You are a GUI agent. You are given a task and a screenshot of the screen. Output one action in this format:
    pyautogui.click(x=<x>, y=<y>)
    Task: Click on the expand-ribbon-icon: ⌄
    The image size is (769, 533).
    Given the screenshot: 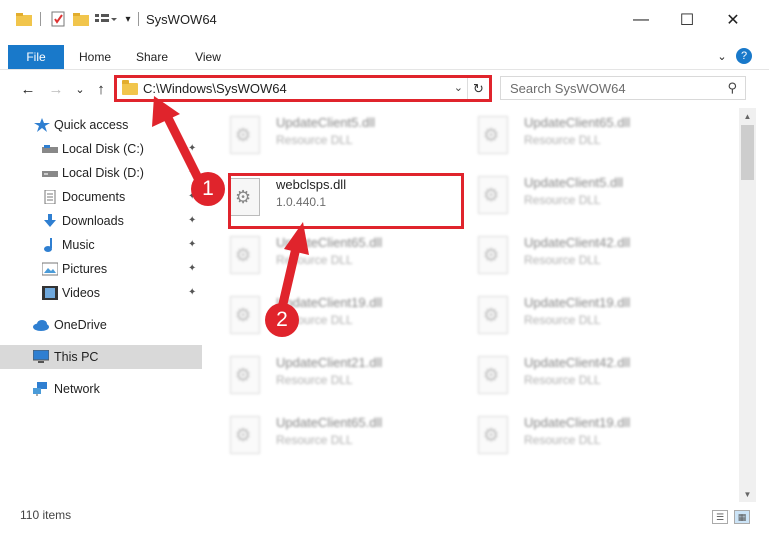 What is the action you would take?
    pyautogui.click(x=722, y=56)
    